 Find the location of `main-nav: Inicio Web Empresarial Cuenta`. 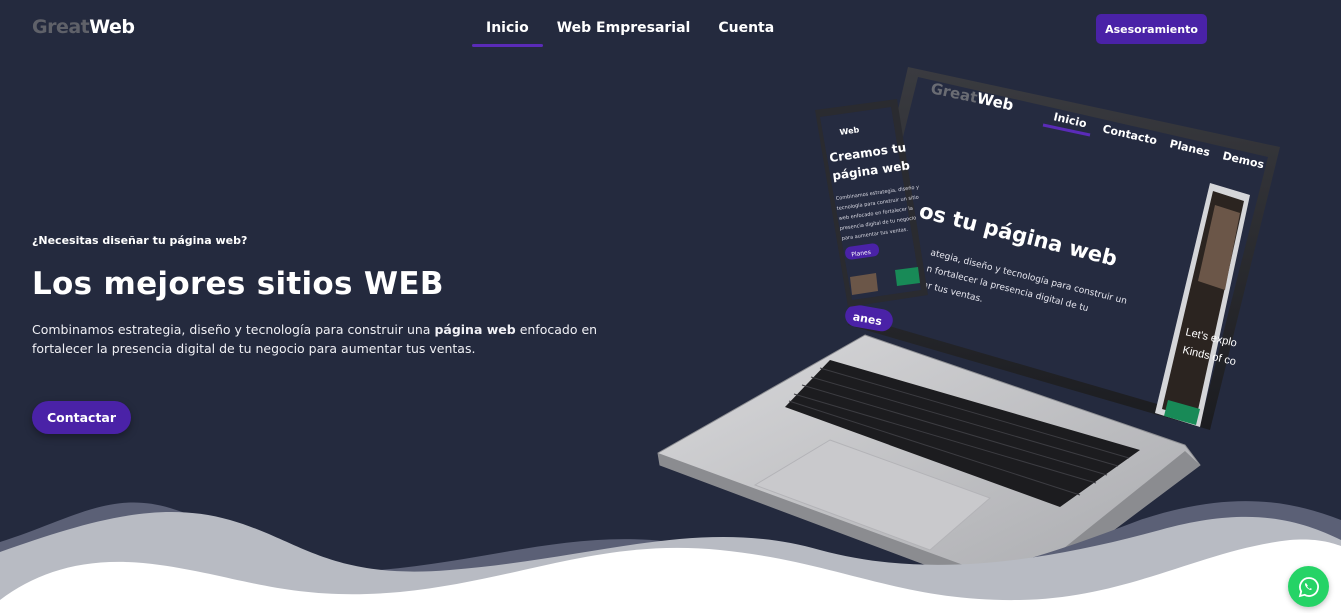

main-nav: Inicio Web Empresarial Cuenta is located at coordinates (630, 33).